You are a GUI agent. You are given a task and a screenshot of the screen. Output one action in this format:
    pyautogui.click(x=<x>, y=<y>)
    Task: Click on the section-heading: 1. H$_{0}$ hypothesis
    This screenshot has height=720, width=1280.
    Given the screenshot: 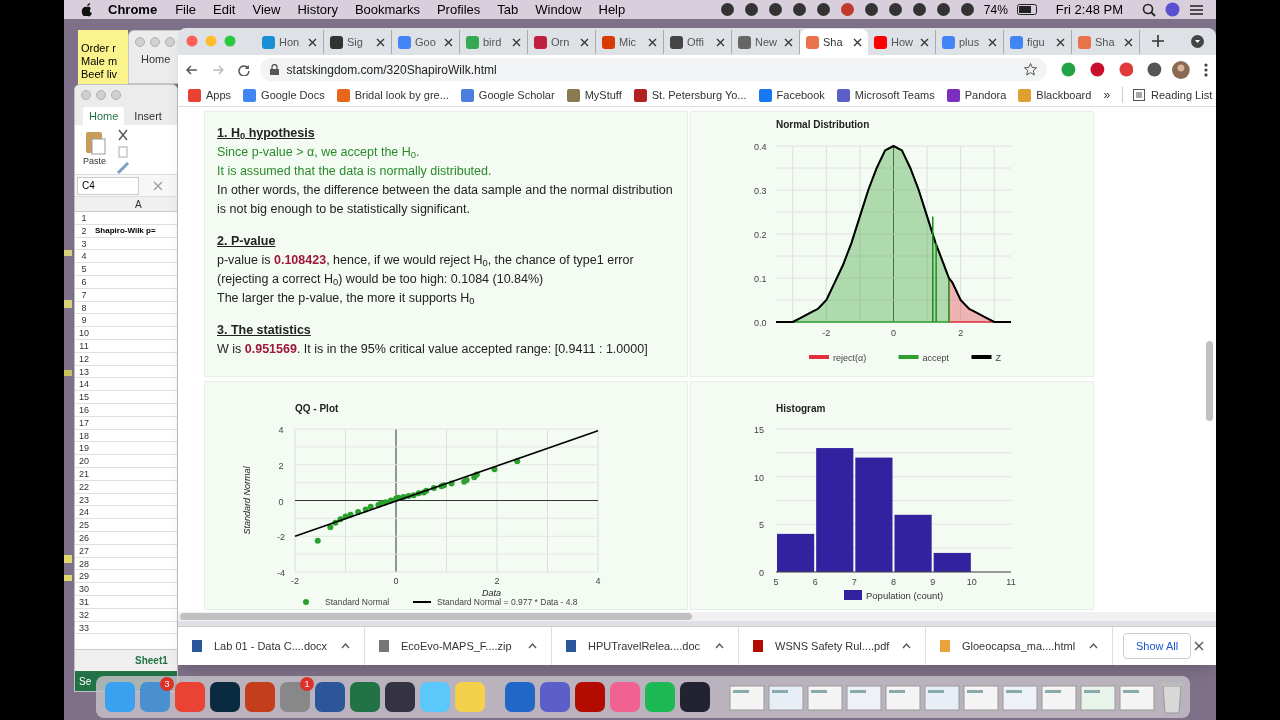 What is the action you would take?
    pyautogui.click(x=266, y=134)
    